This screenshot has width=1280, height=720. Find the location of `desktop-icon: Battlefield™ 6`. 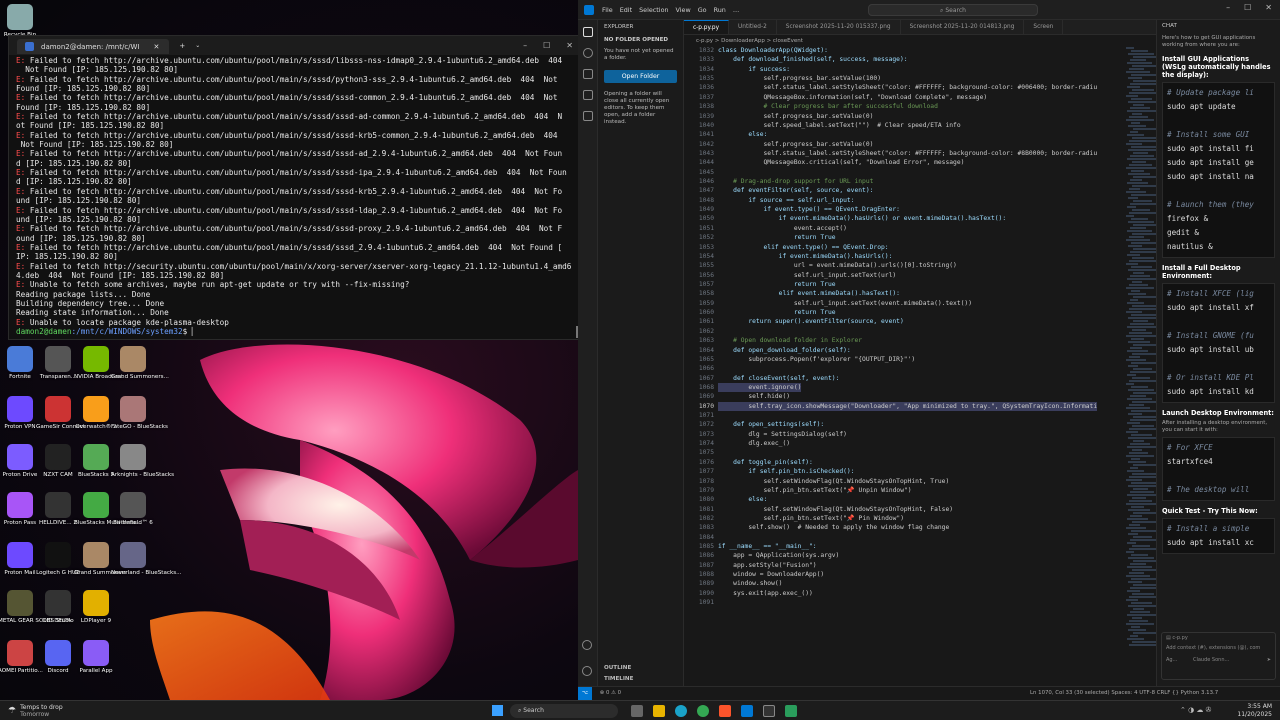

desktop-icon: Battlefield™ 6 is located at coordinates (133, 509).